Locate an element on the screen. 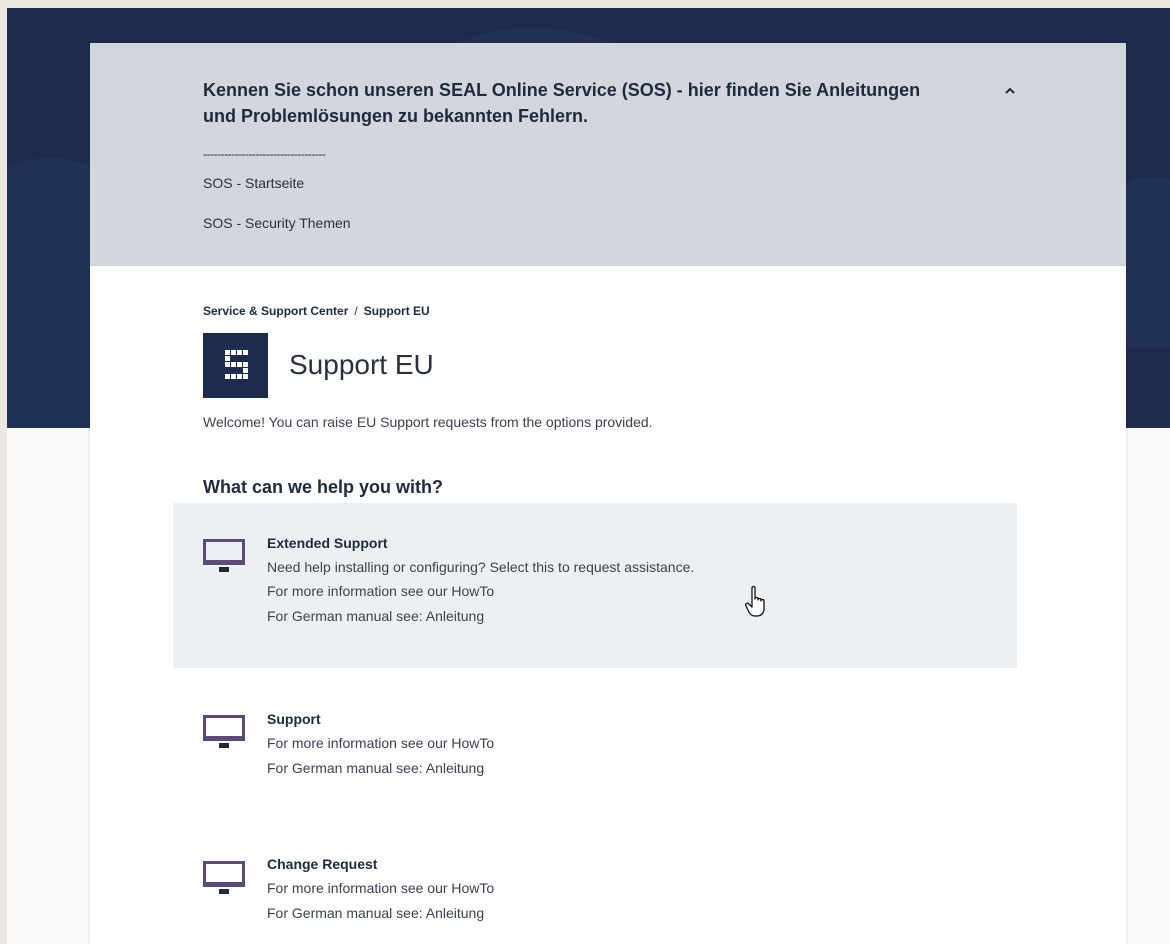 The height and width of the screenshot is (944, 1170). page-title: Support EU is located at coordinates (361, 364).